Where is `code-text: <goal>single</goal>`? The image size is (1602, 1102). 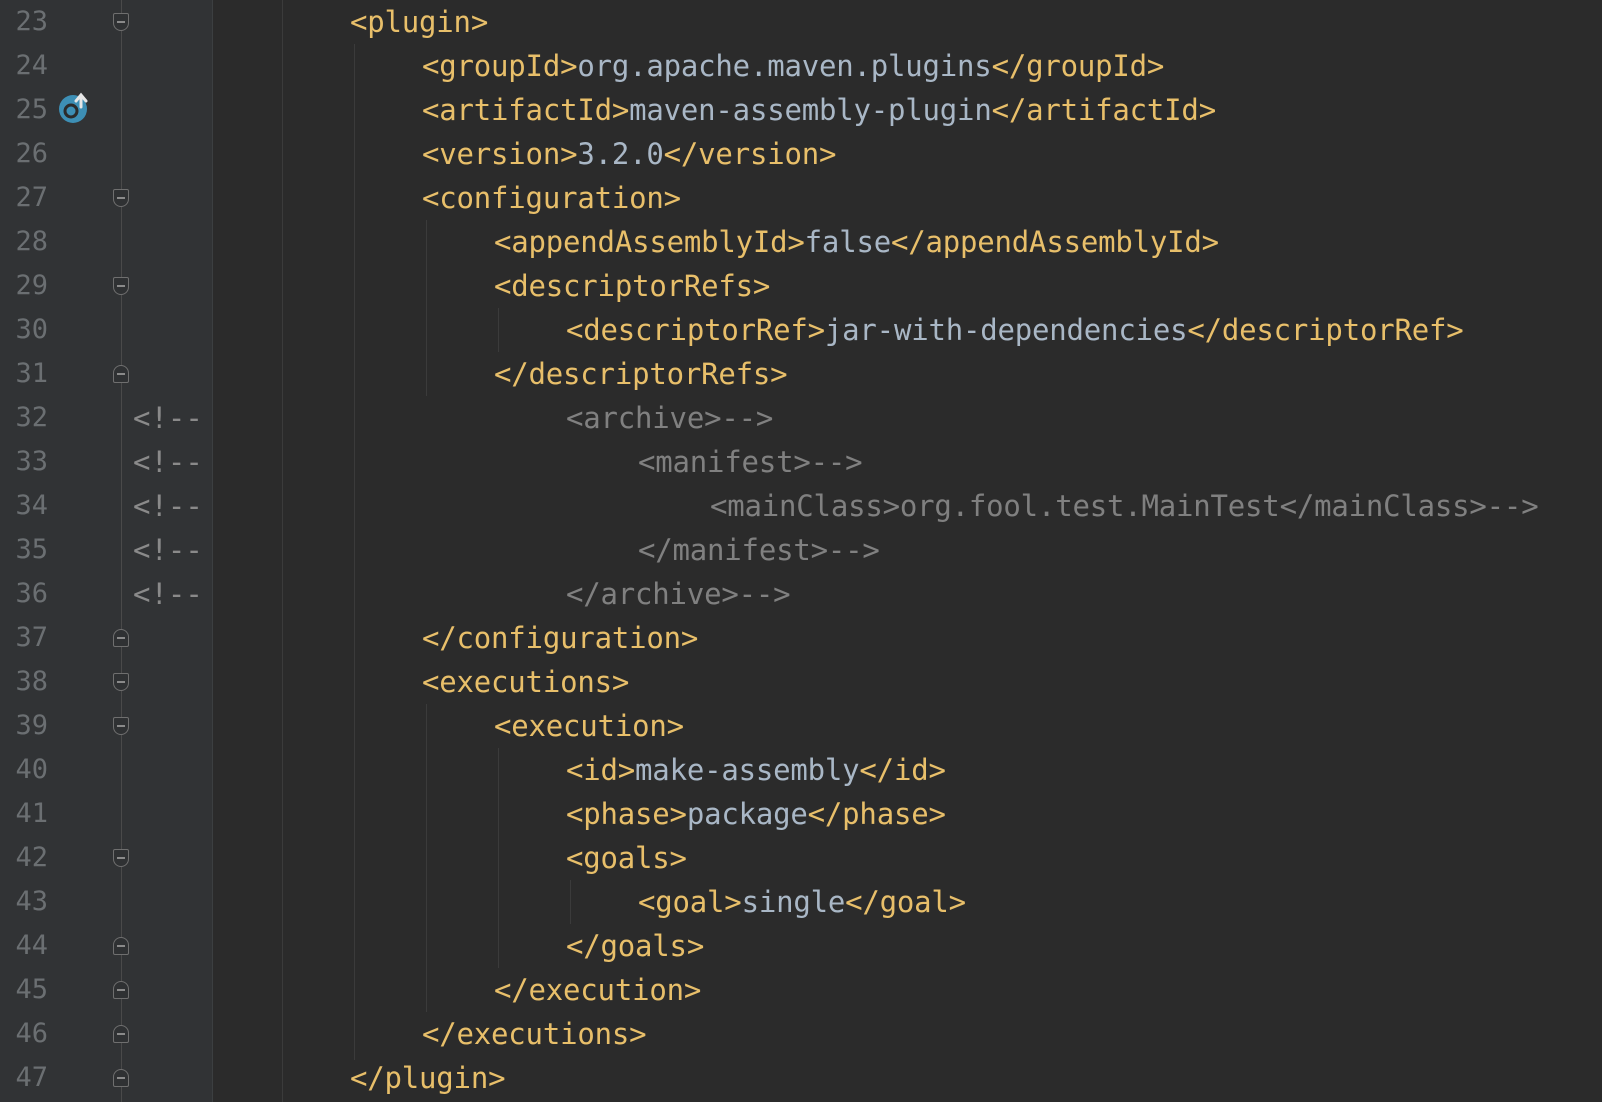
code-text: <goal>single</goal> is located at coordinates (802, 902).